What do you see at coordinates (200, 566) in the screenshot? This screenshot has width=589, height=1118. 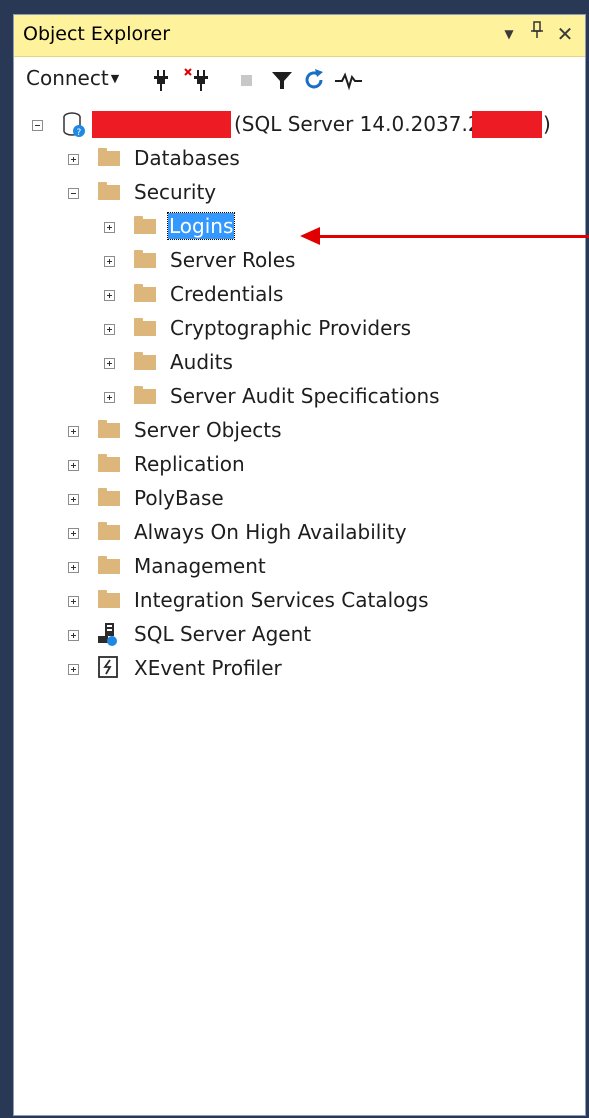 I see `node-label: Management` at bounding box center [200, 566].